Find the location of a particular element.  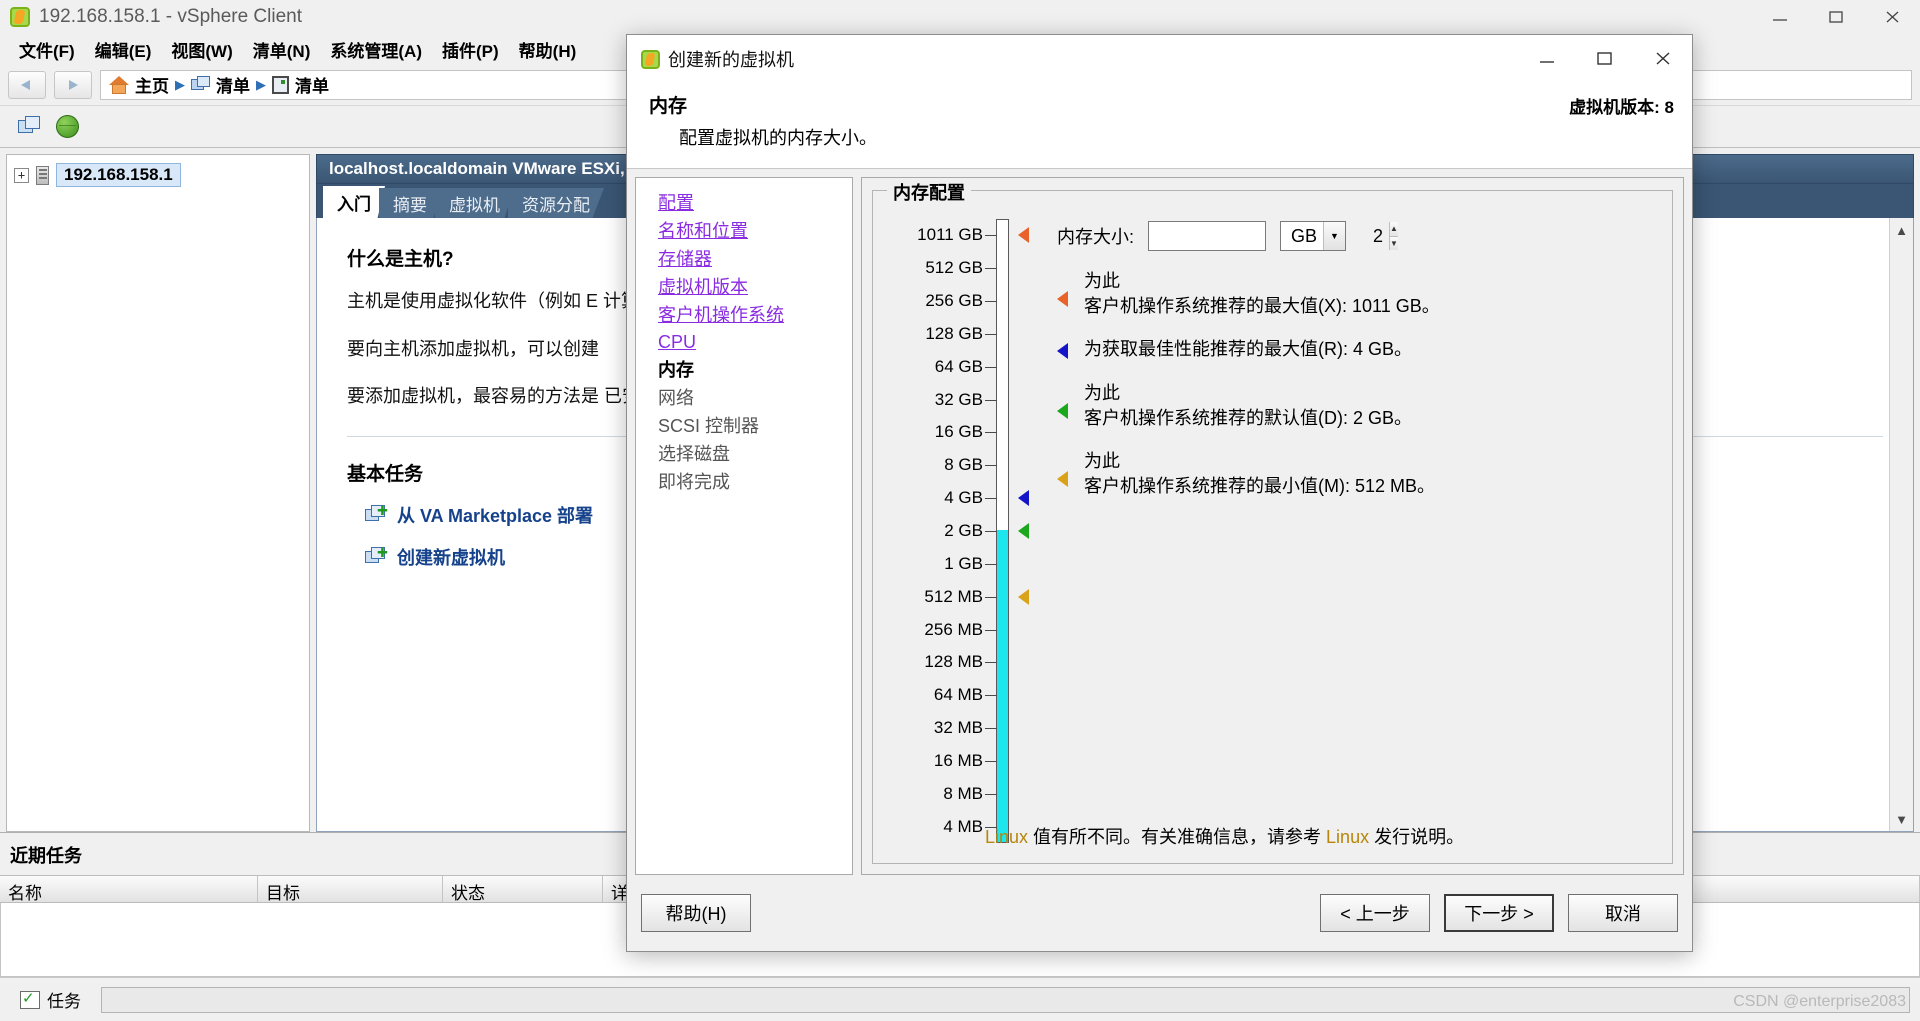

recommendation-row: 为此 客户机操作系统推荐的默认值(D): 2 GB。 is located at coordinates (1357, 406).